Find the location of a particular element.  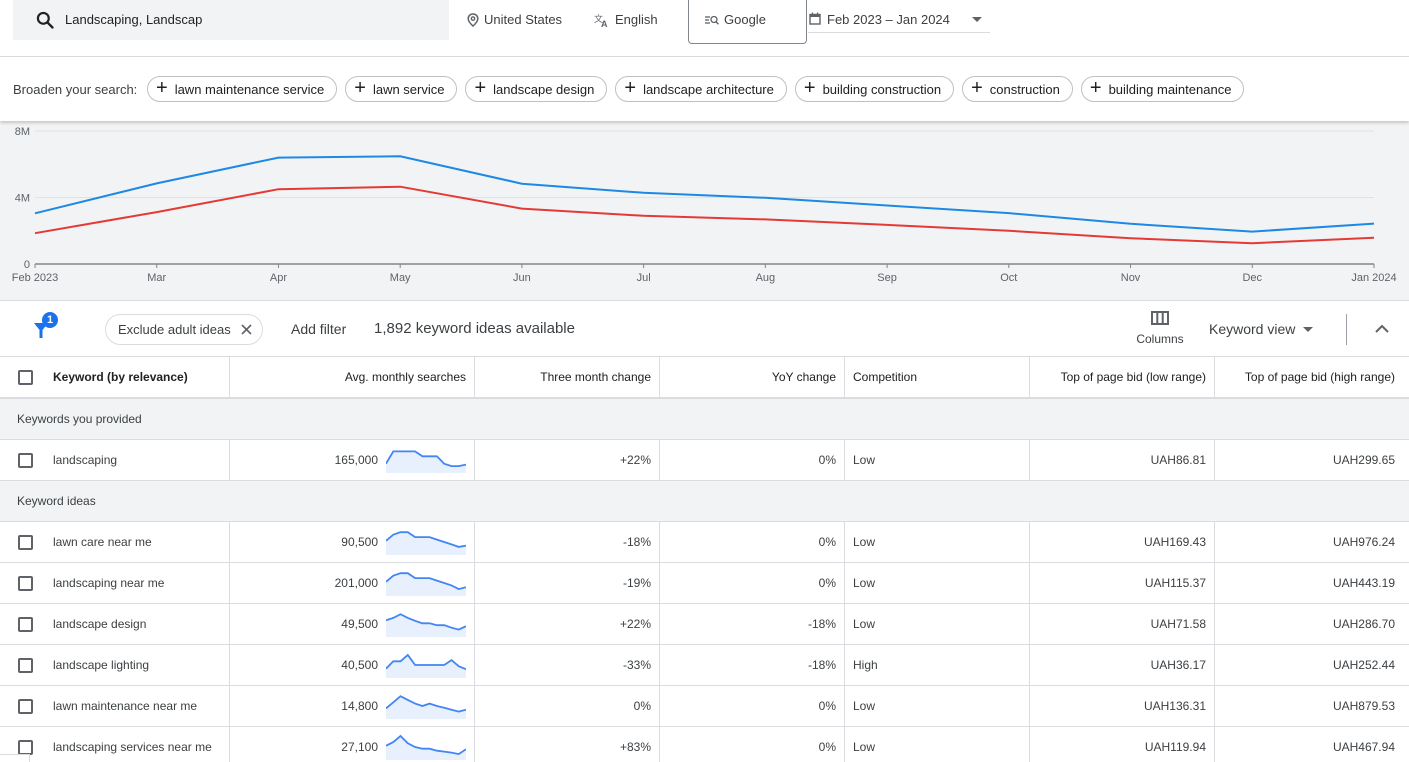

avg-searches-cell: 49,500 is located at coordinates (352, 624).